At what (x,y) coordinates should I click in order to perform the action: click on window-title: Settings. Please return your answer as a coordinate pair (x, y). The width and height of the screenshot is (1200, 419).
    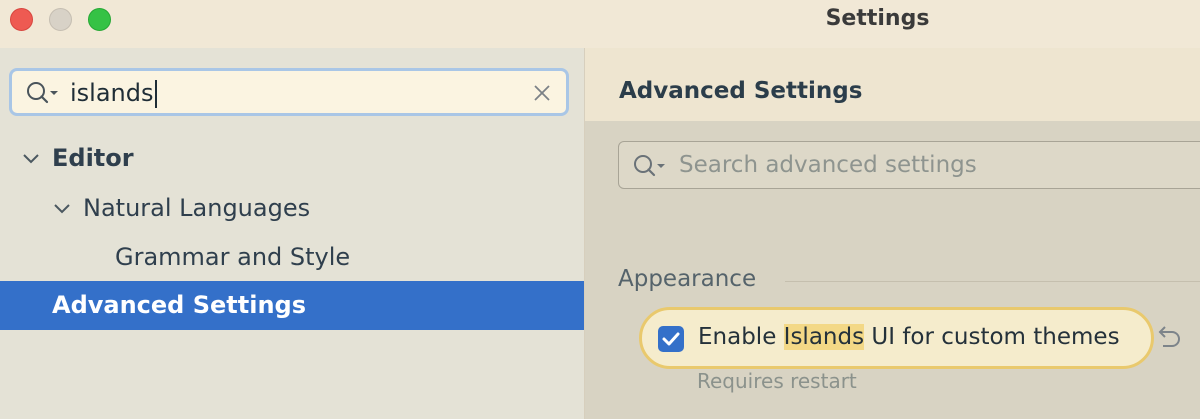
    Looking at the image, I should click on (877, 18).